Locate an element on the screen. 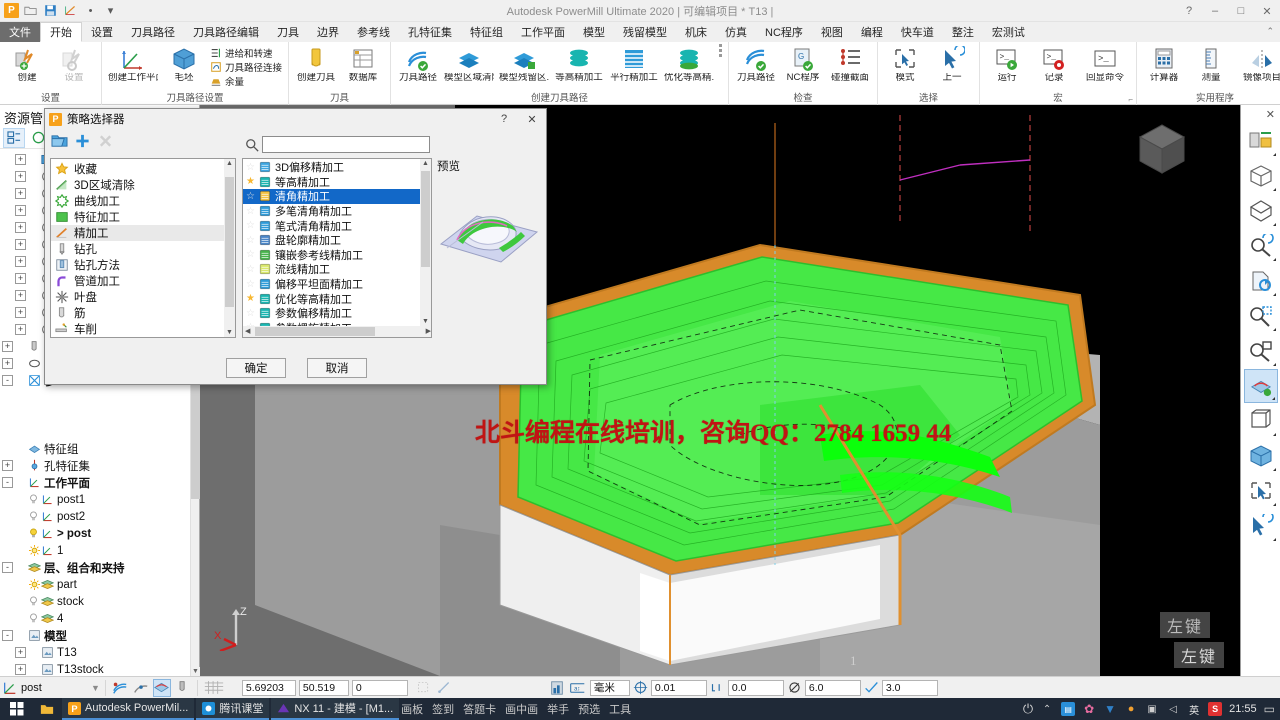  ribbon-tab-17: 编程 is located at coordinates (872, 32).